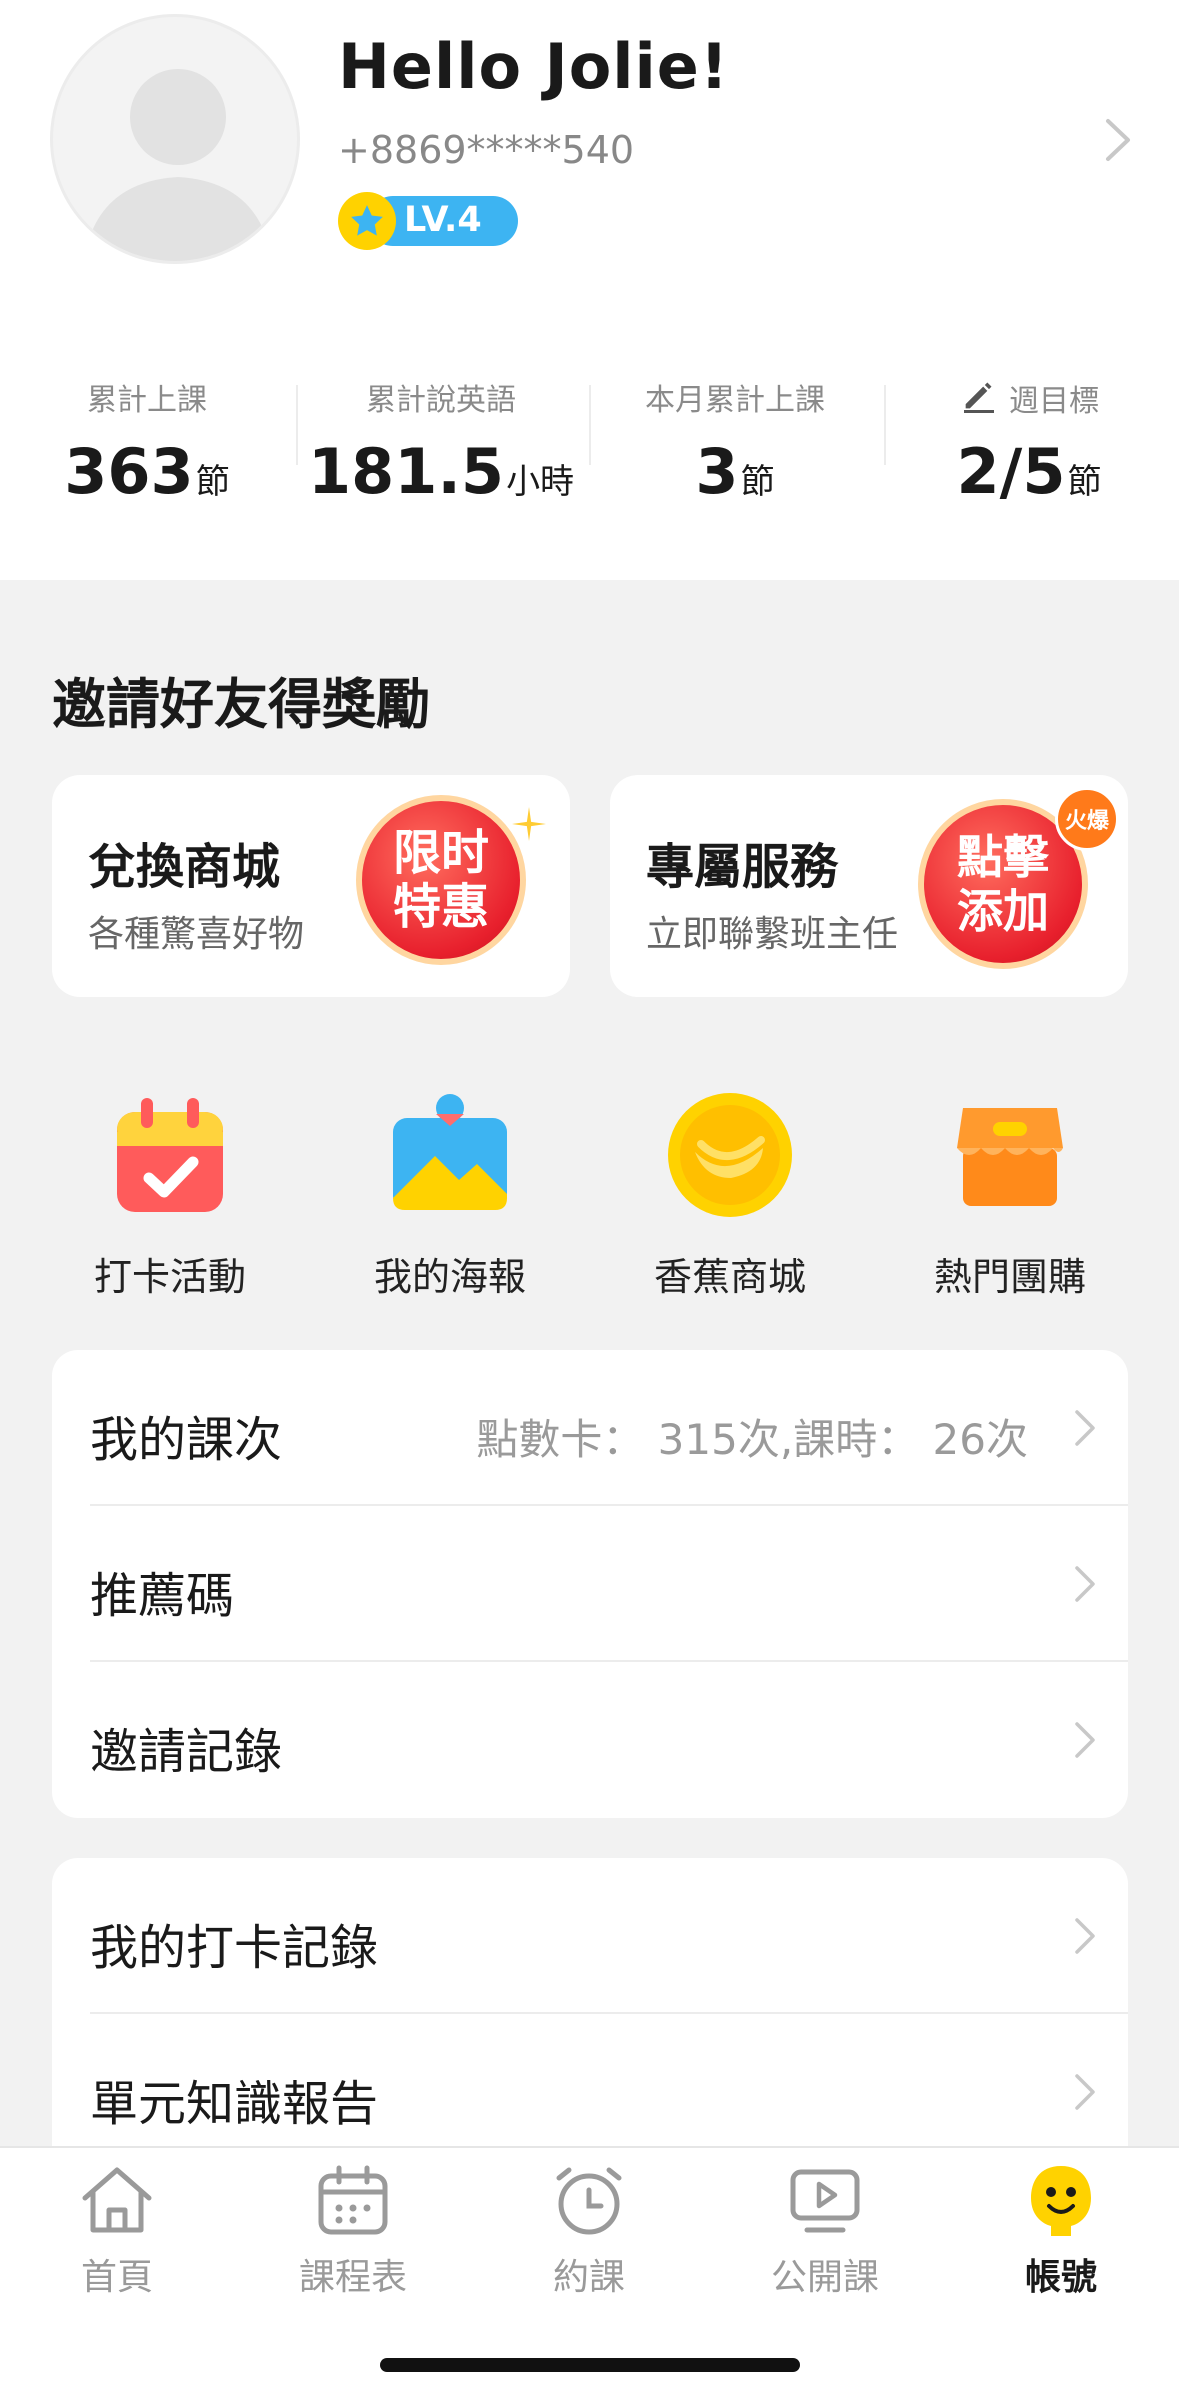 The height and width of the screenshot is (2399, 1179). I want to click on tab-label: 首頁, so click(116, 2277).